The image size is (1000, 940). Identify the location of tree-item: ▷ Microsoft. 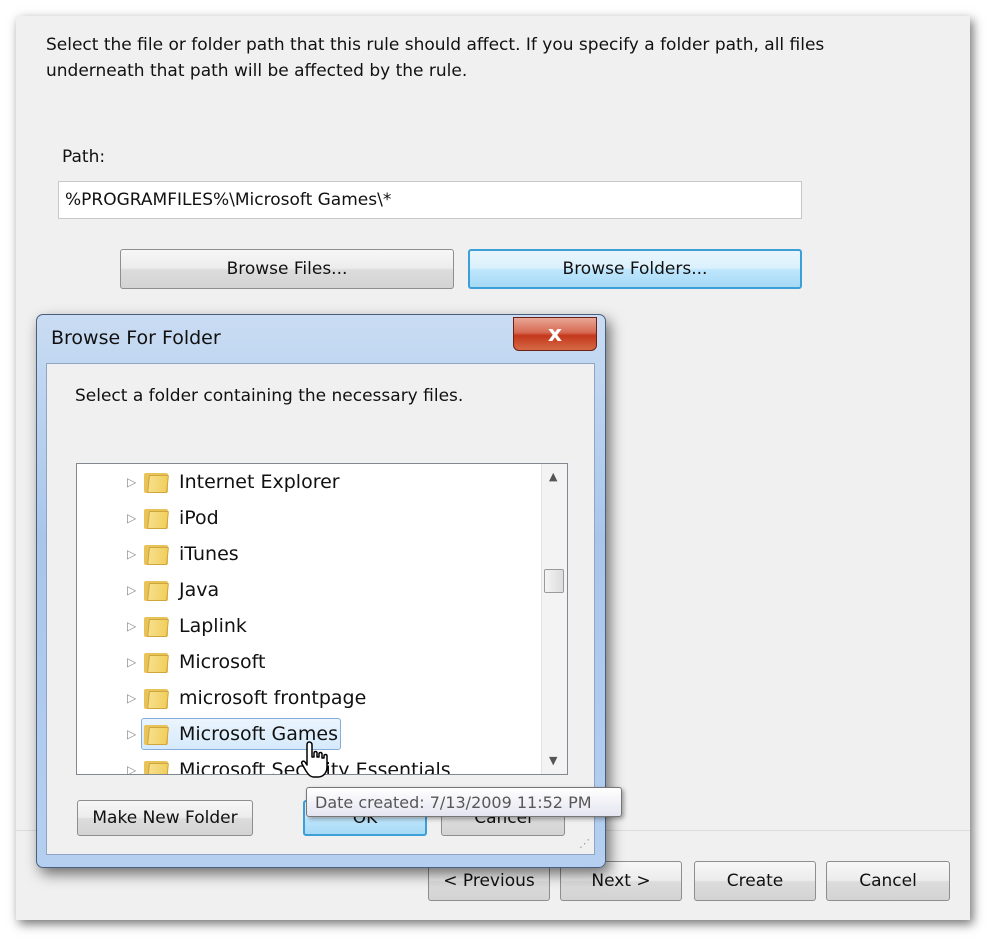
(307, 662).